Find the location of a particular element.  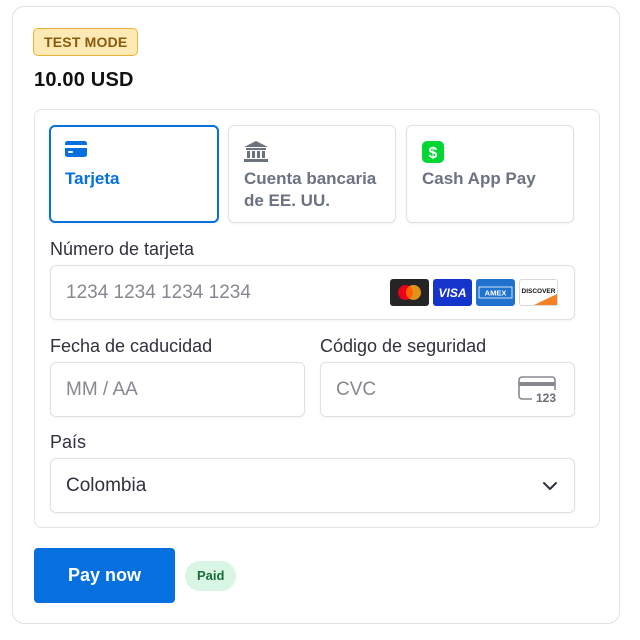

amount-total: 10.00 USD is located at coordinates (84, 80).